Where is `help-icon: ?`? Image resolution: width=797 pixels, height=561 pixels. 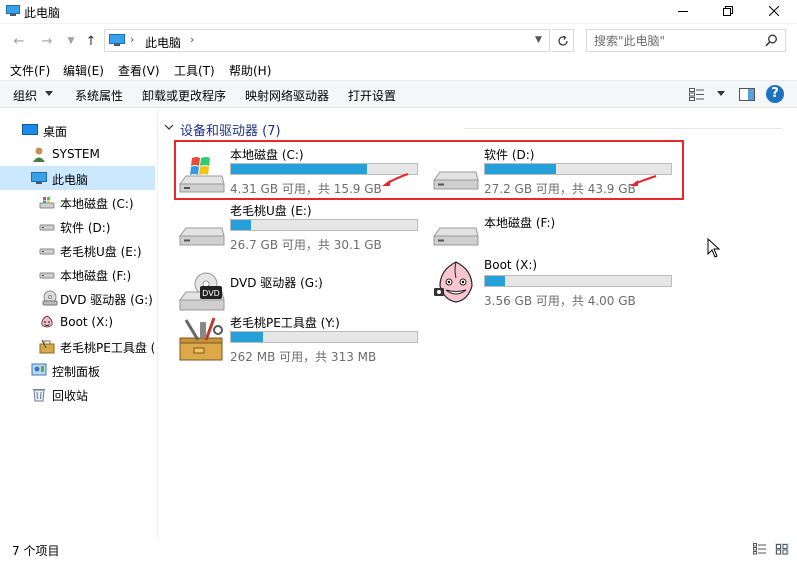
help-icon: ? is located at coordinates (775, 93).